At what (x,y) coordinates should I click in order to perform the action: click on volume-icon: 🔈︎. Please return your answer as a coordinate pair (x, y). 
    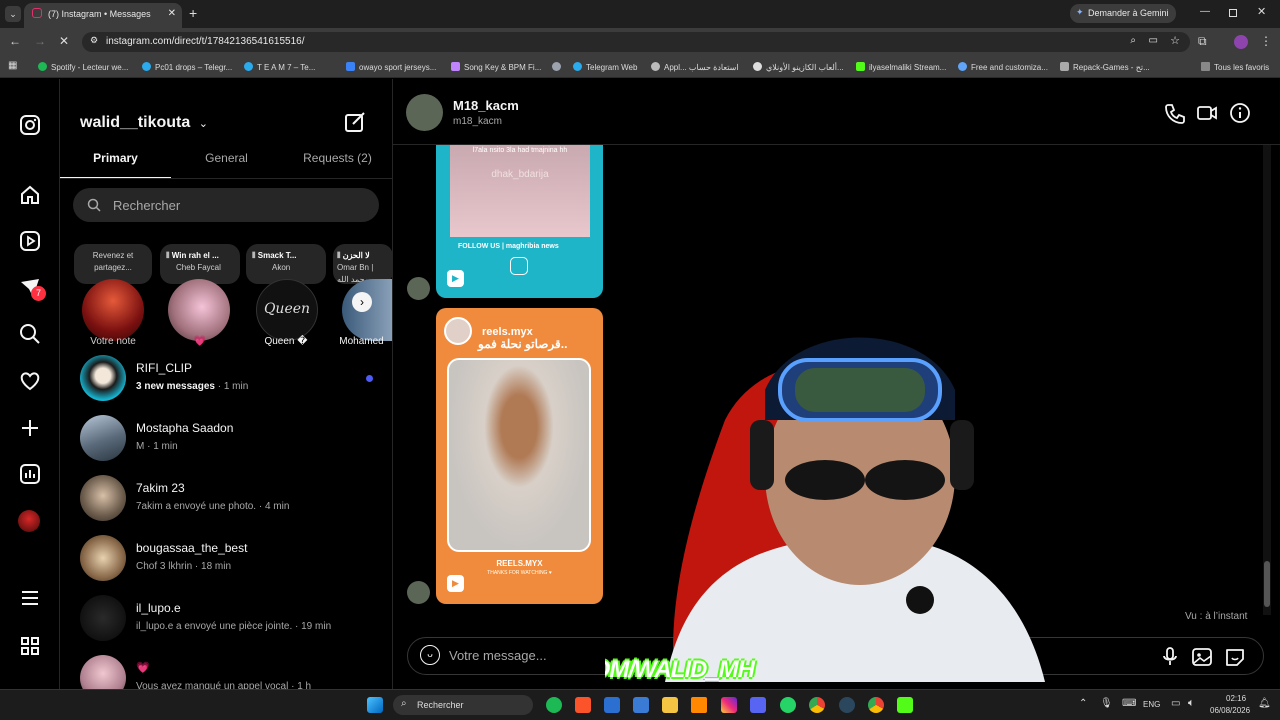
    Looking at the image, I should click on (1191, 703).